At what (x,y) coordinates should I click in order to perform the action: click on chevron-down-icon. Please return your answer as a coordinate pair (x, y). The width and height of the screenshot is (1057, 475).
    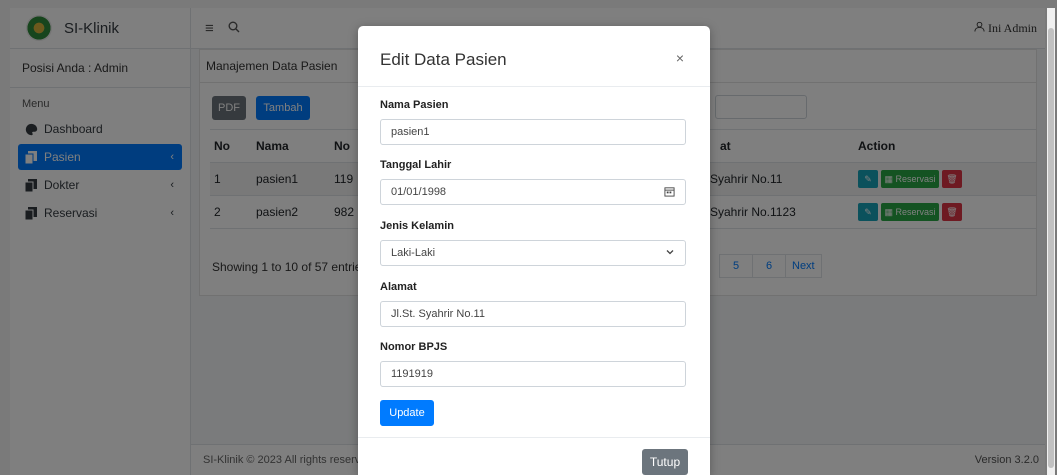
    Looking at the image, I should click on (670, 253).